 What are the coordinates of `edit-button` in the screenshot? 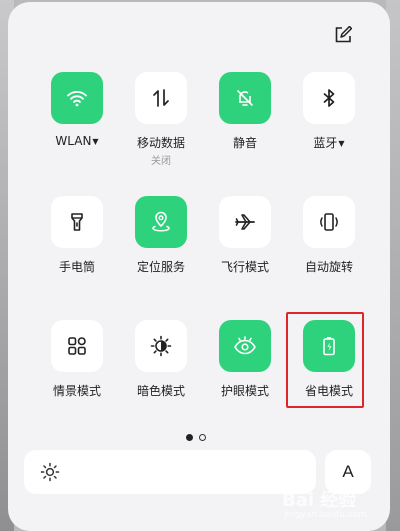 It's located at (343, 35).